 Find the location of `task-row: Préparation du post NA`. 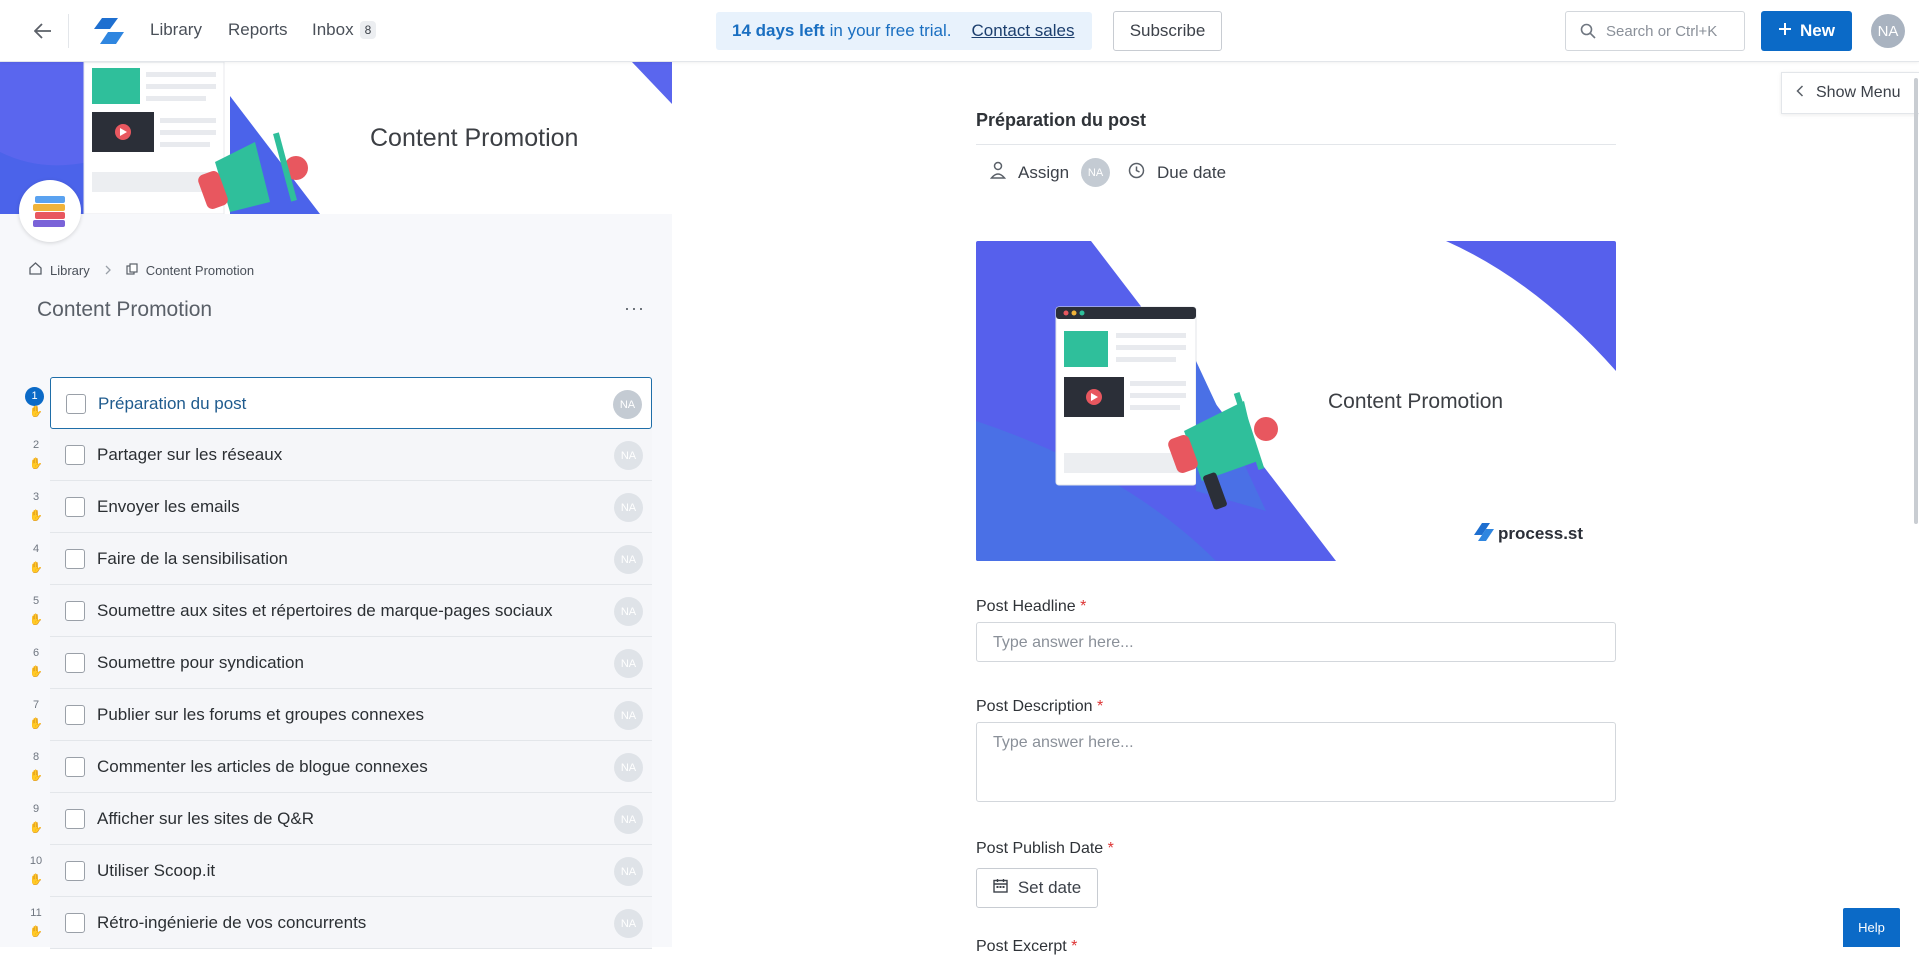

task-row: Préparation du post NA is located at coordinates (351, 403).